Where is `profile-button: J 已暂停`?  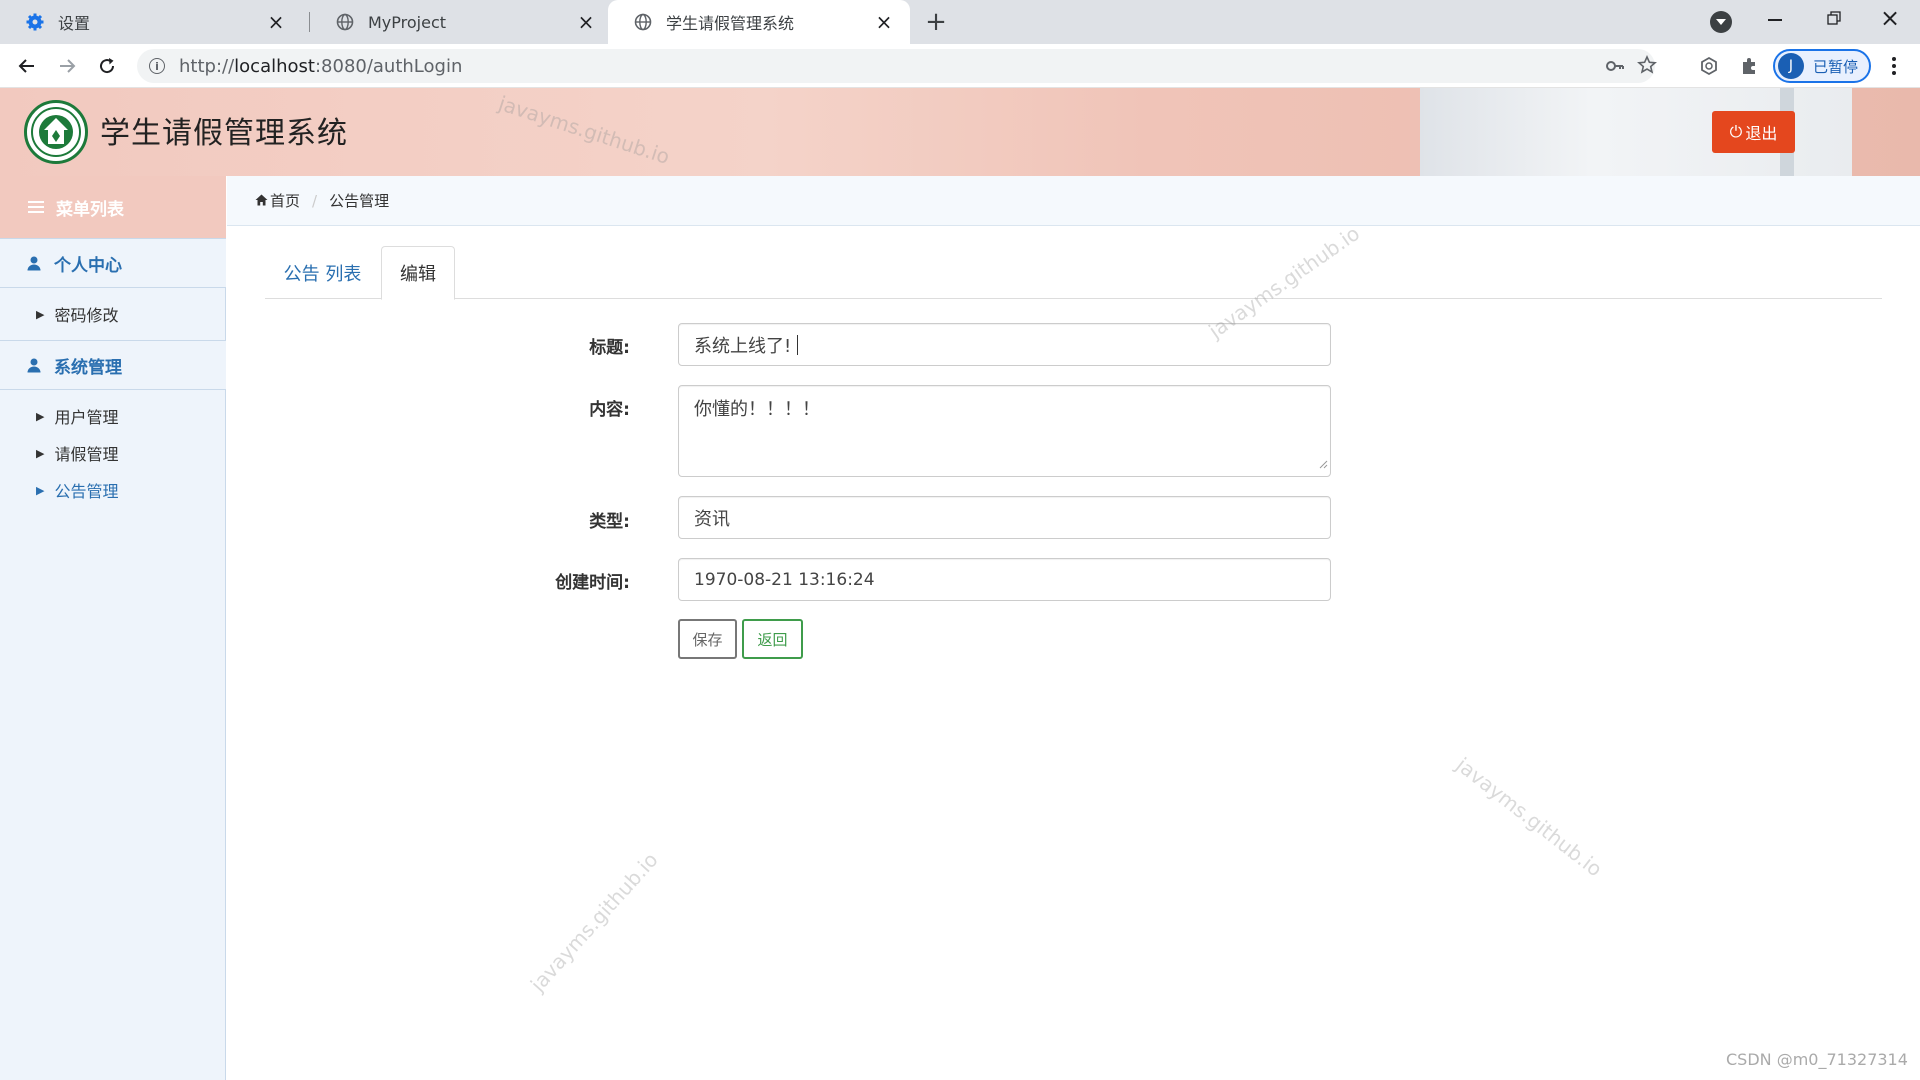
profile-button: J 已暂停 is located at coordinates (1822, 66).